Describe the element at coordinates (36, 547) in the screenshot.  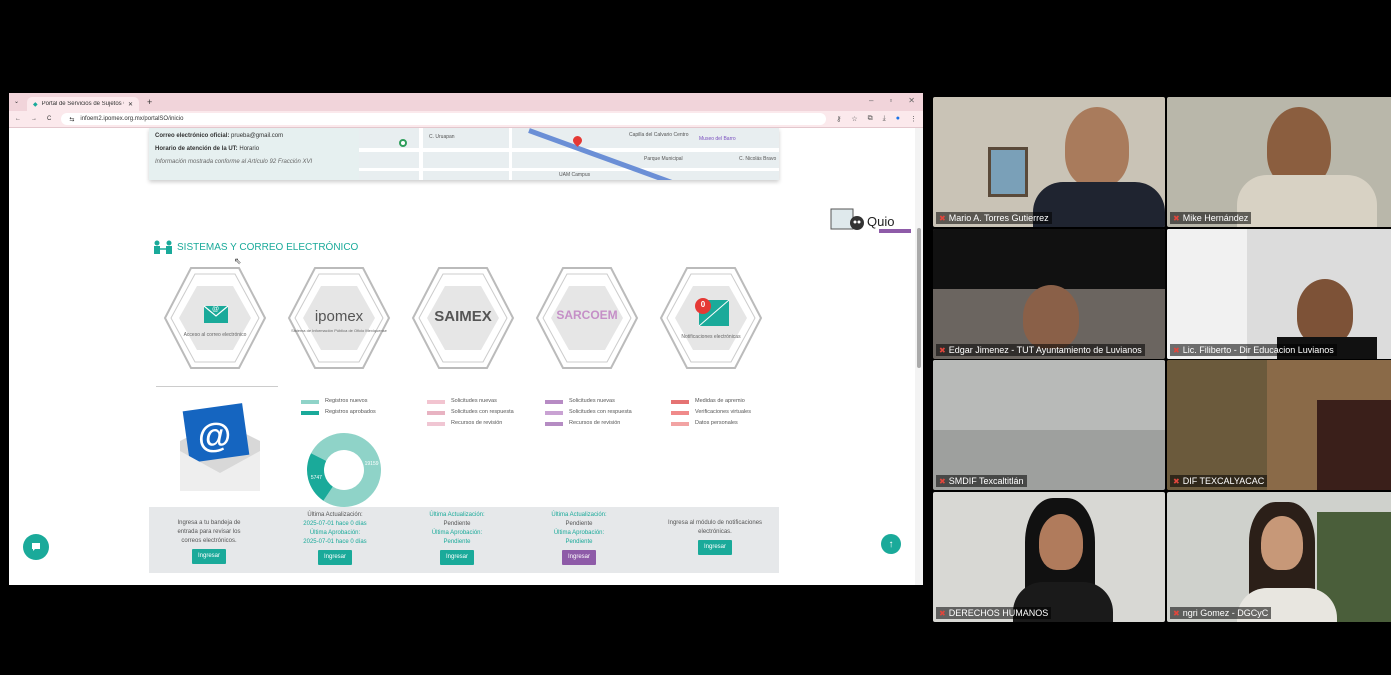
I see `chat-button` at that location.